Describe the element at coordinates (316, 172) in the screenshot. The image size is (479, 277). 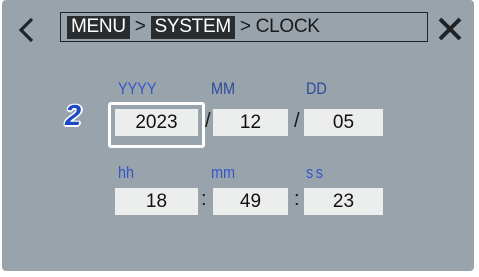
I see `second-label: ss` at that location.